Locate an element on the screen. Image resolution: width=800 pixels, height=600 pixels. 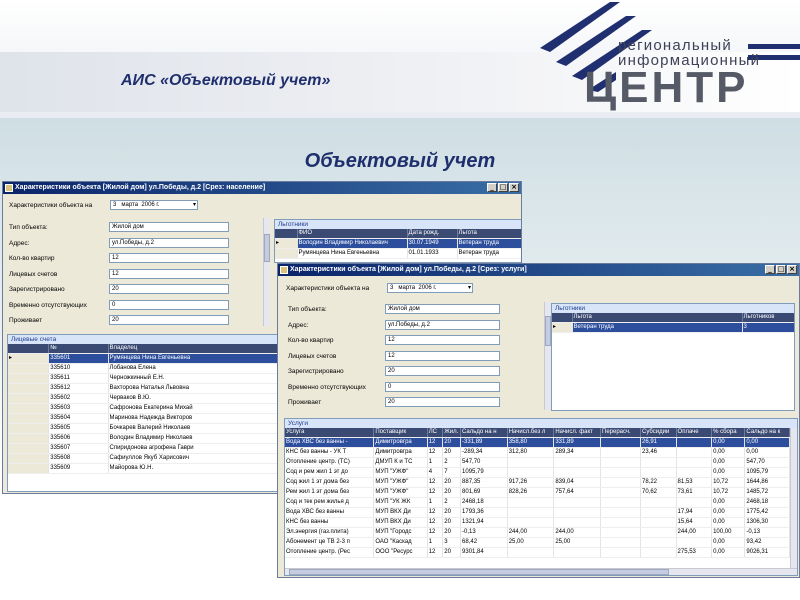
column-header: Субсидии is located at coordinates (658, 433).